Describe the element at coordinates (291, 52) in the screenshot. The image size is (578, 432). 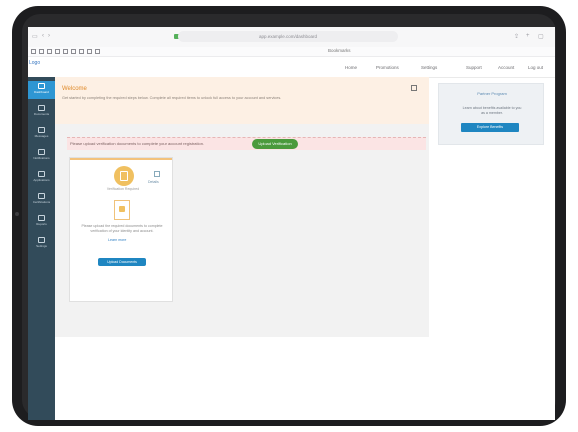
I see `bookmarks-bar: Bookmarks` at that location.